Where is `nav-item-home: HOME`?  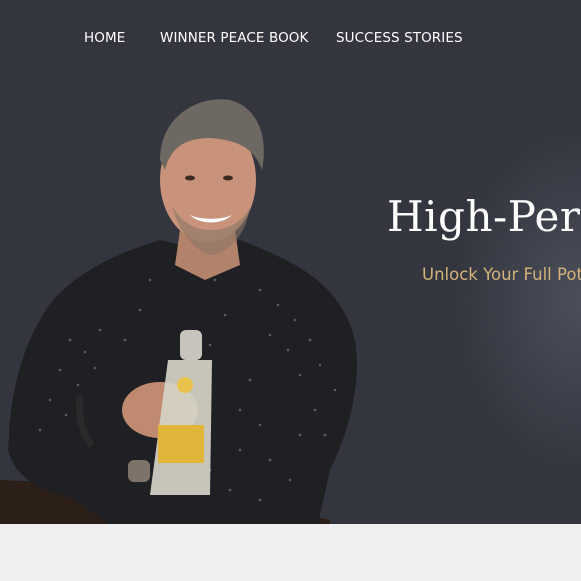
nav-item-home: HOME is located at coordinates (104, 38).